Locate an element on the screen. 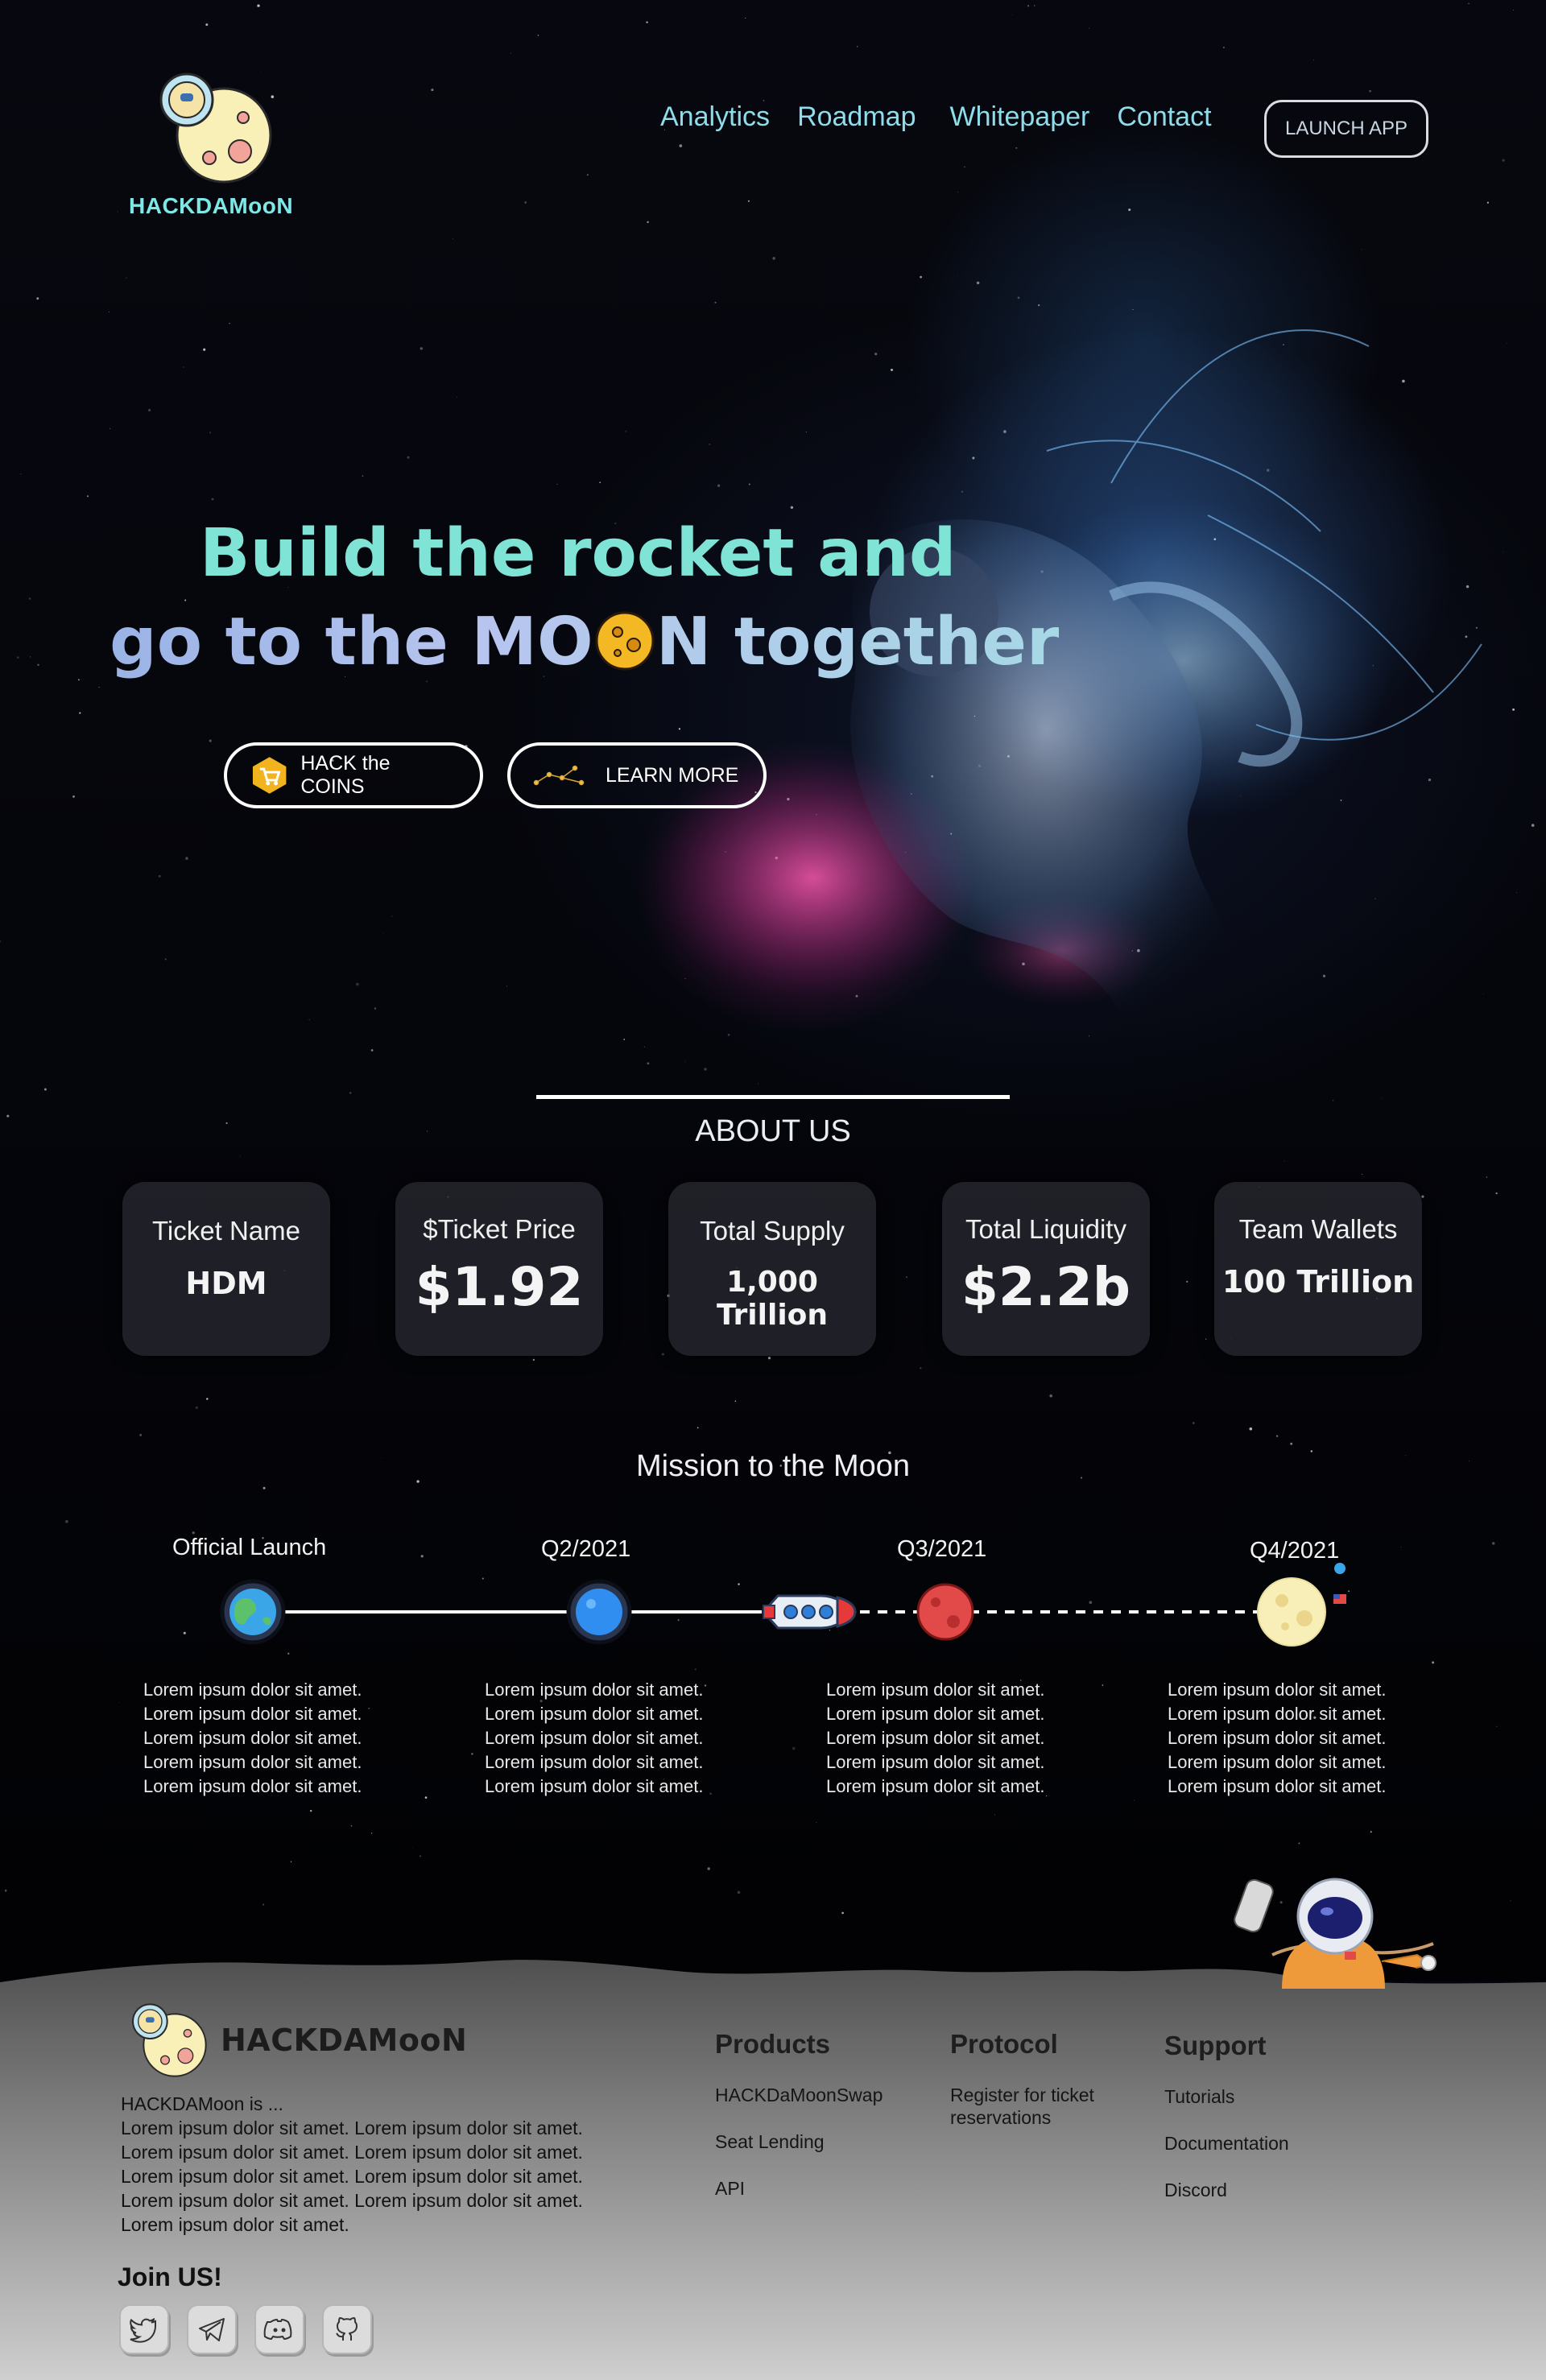 This screenshot has width=1546, height=2380. footer-link-tutorials: Tutorials is located at coordinates (1226, 2096).